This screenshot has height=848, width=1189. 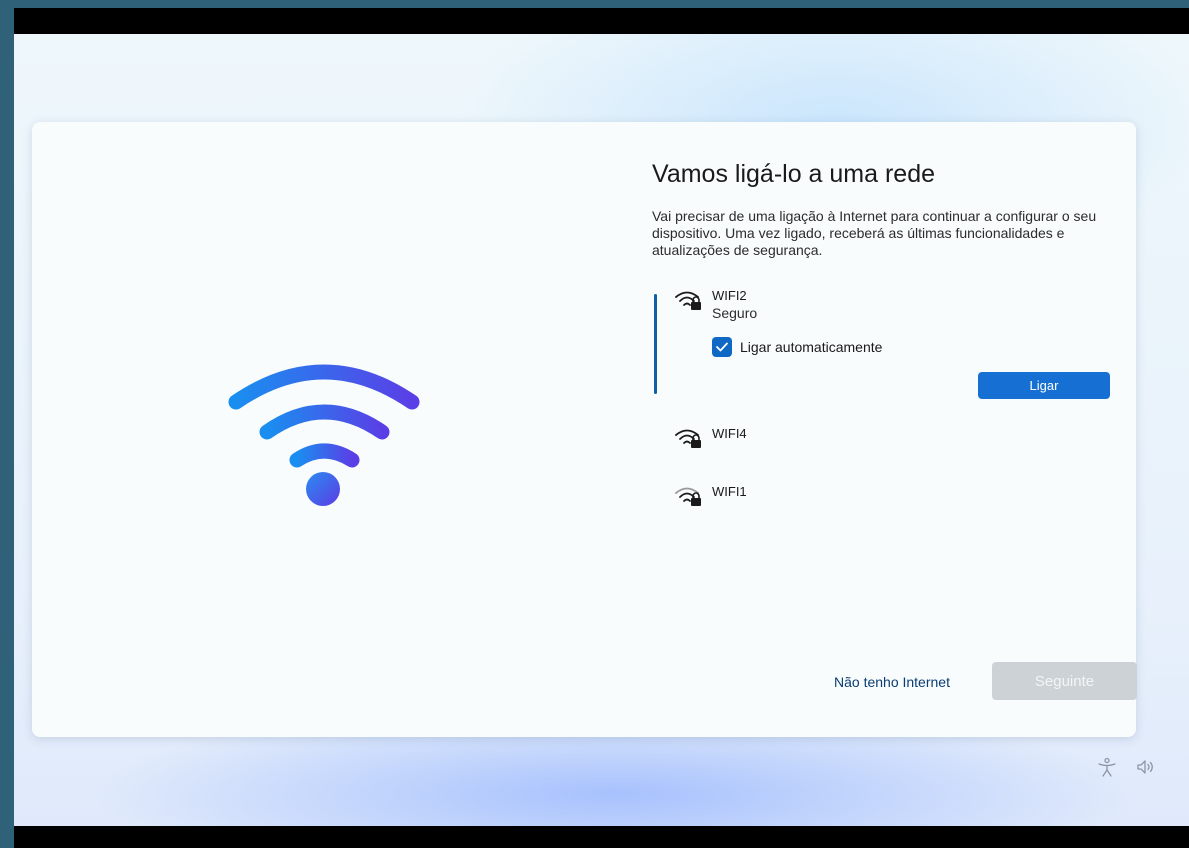 I want to click on checkmark-icon, so click(x=722, y=347).